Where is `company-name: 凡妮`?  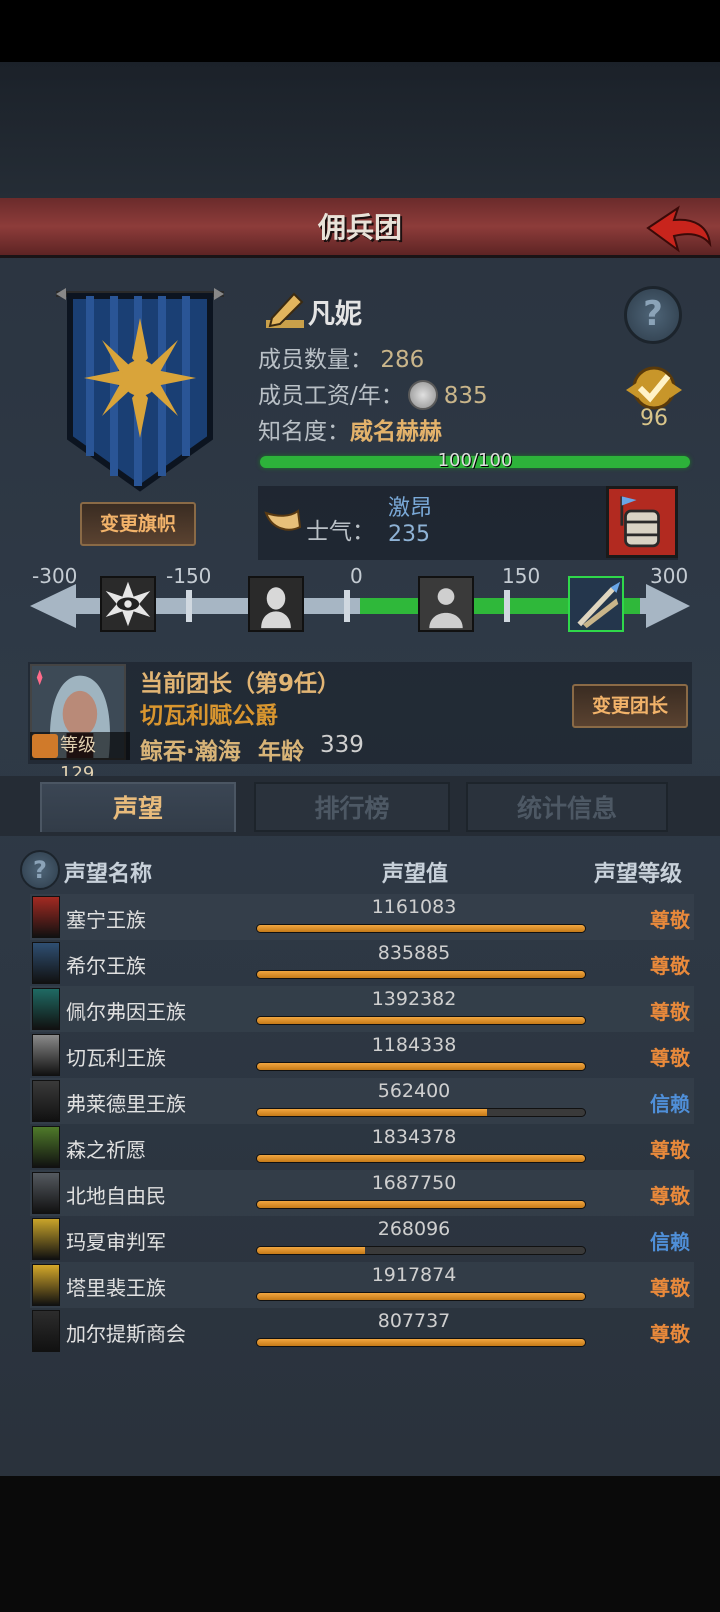 company-name: 凡妮 is located at coordinates (335, 314).